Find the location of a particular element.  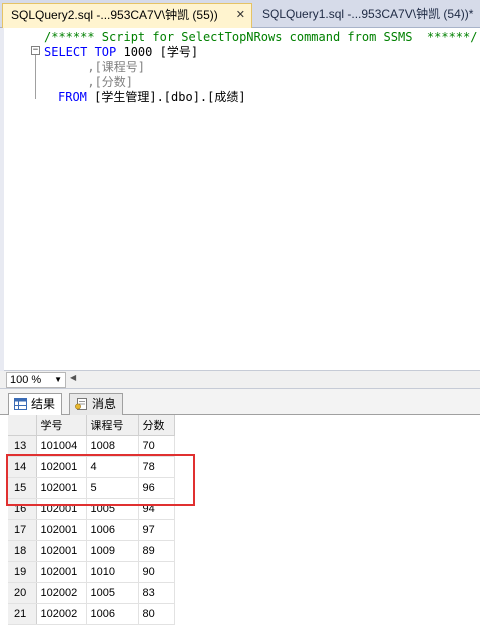

column-header-course-id: 课程号 is located at coordinates (112, 425).